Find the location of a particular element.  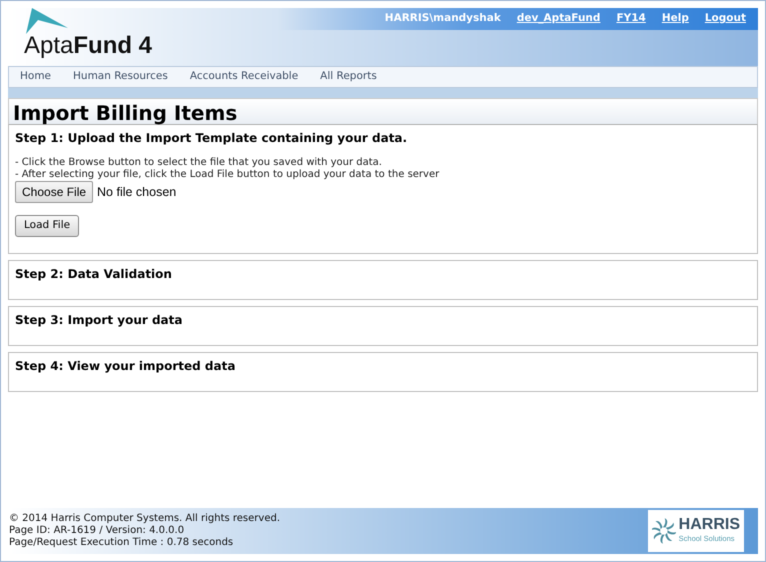

header-link: Logout is located at coordinates (725, 19).